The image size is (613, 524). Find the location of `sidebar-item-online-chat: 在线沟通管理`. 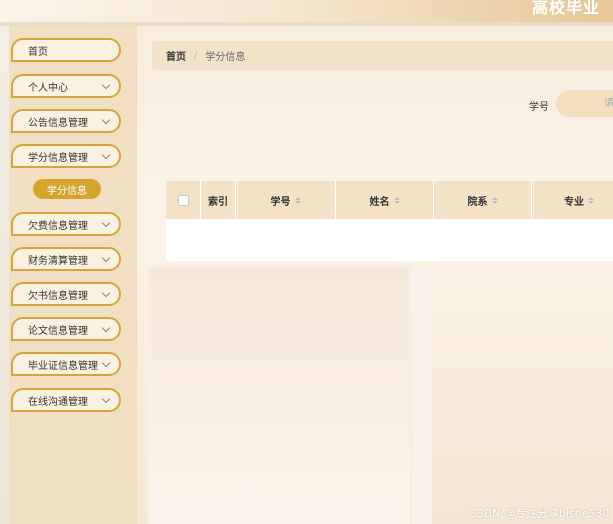

sidebar-item-online-chat: 在线沟通管理 is located at coordinates (66, 400).